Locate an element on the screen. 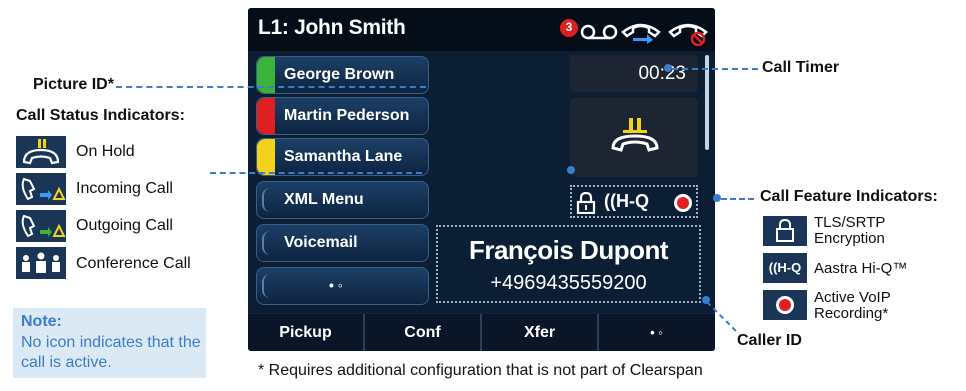 The height and width of the screenshot is (391, 966). lock-icon-legend is located at coordinates (785, 231).